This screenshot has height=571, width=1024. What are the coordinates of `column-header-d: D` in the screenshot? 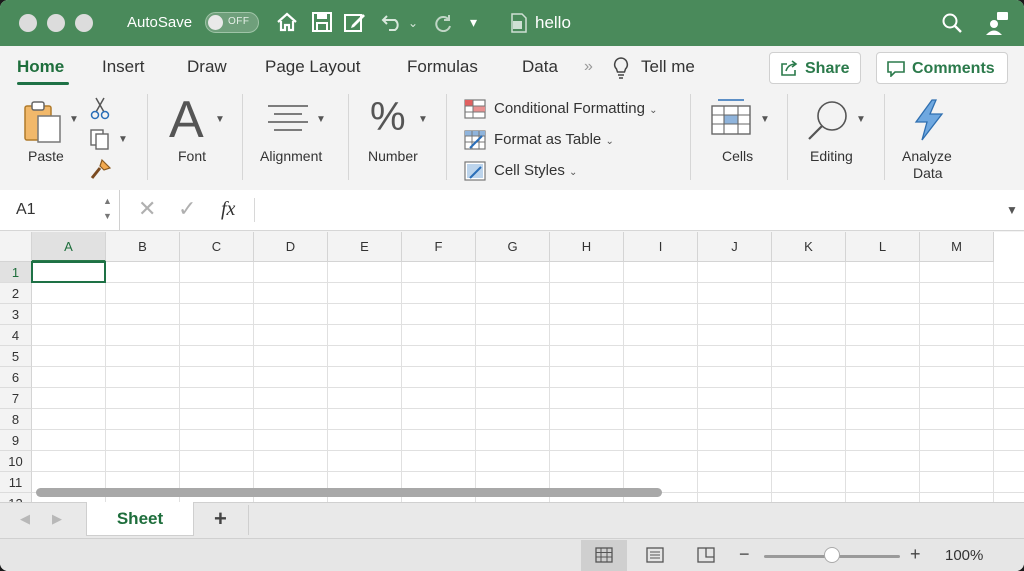 It's located at (291, 247).